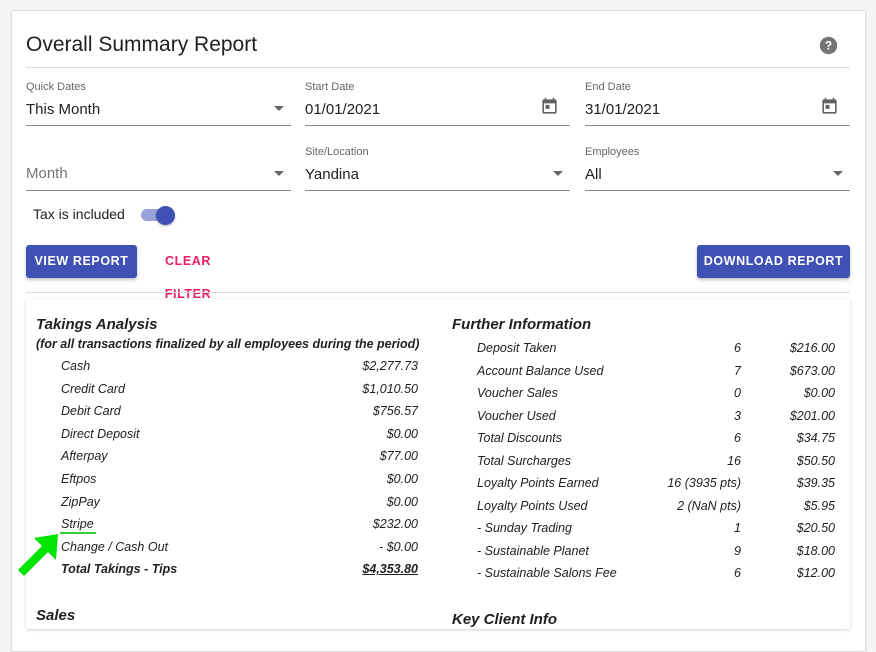 This screenshot has height=652, width=876. What do you see at coordinates (79, 214) in the screenshot?
I see `tax-toggle-label: Tax is included` at bounding box center [79, 214].